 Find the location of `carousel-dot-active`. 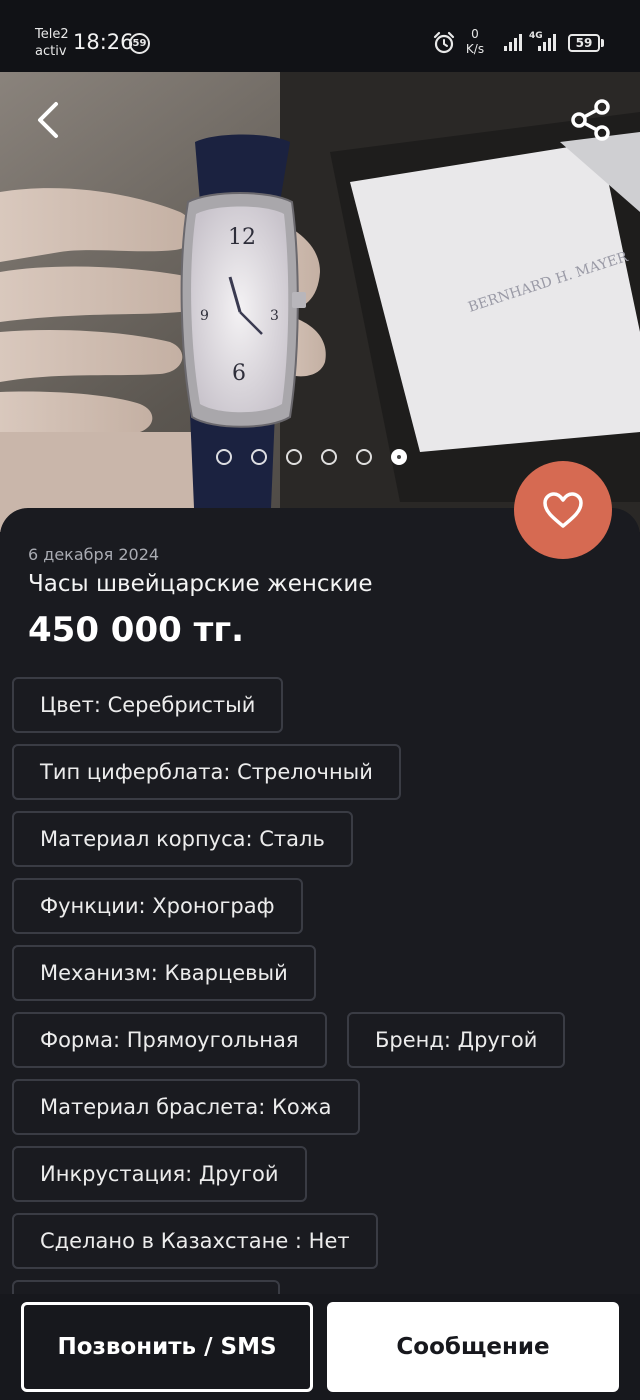

carousel-dot-active is located at coordinates (399, 457).